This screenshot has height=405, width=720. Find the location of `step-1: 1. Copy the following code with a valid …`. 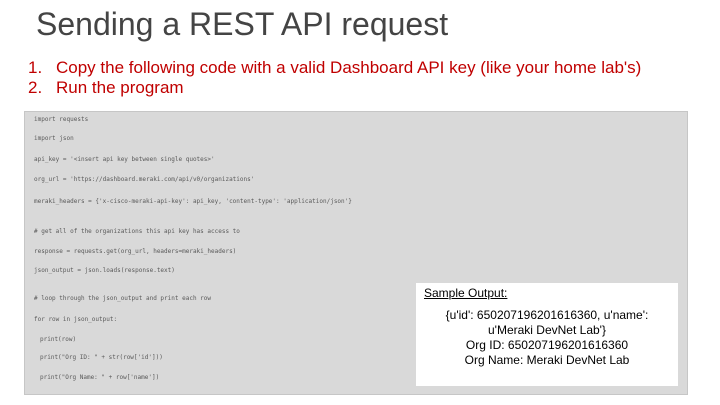

step-1: 1. Copy the following code with a valid … is located at coordinates (348, 68).